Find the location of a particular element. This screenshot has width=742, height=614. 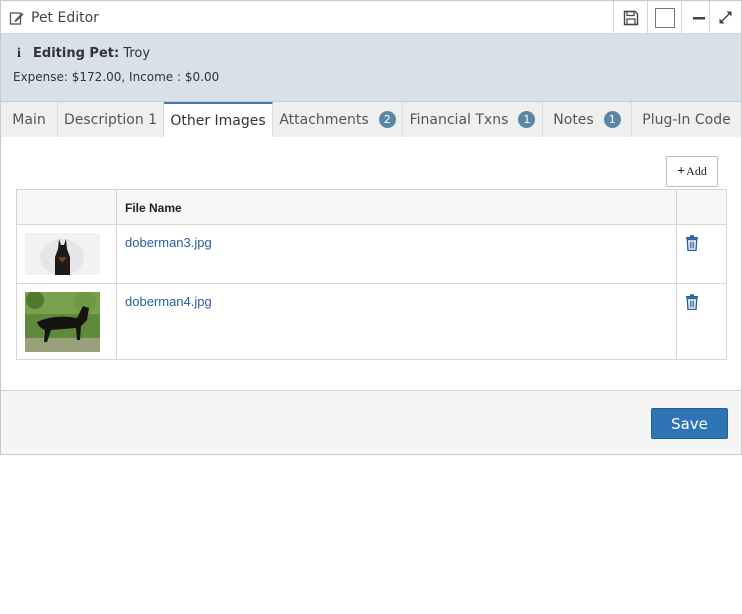

tab-financial-txns: Financial Txns 1 is located at coordinates (473, 119).